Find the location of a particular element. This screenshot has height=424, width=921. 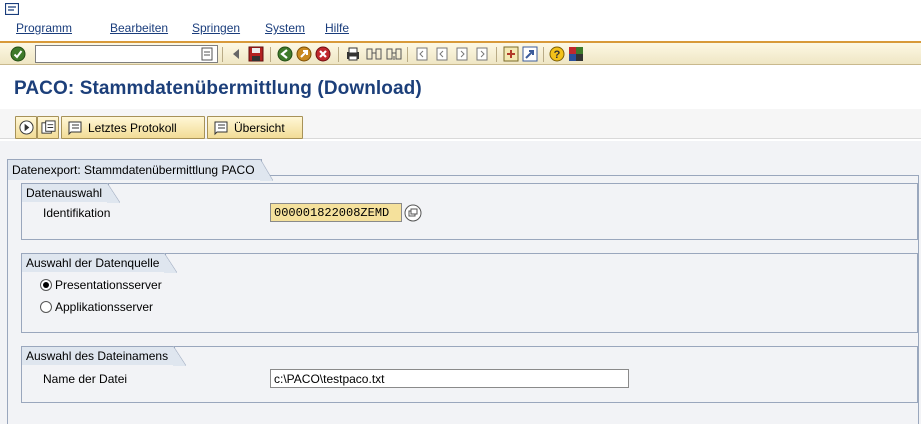

datenauswahl-group is located at coordinates (469, 211).